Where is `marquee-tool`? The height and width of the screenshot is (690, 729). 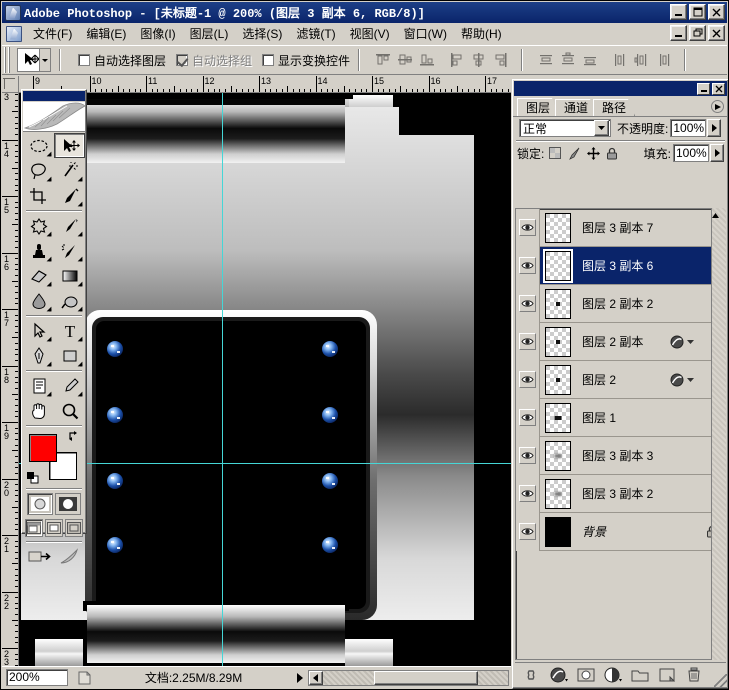 marquee-tool is located at coordinates (38, 145).